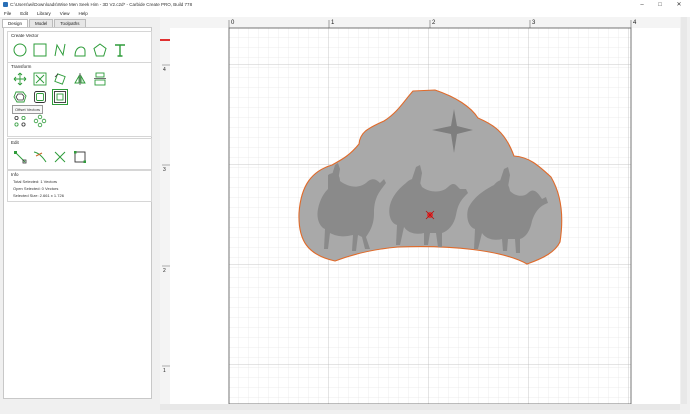 This screenshot has height=414, width=690. What do you see at coordinates (165, 210) in the screenshot?
I see `vertical-ruler` at bounding box center [165, 210].